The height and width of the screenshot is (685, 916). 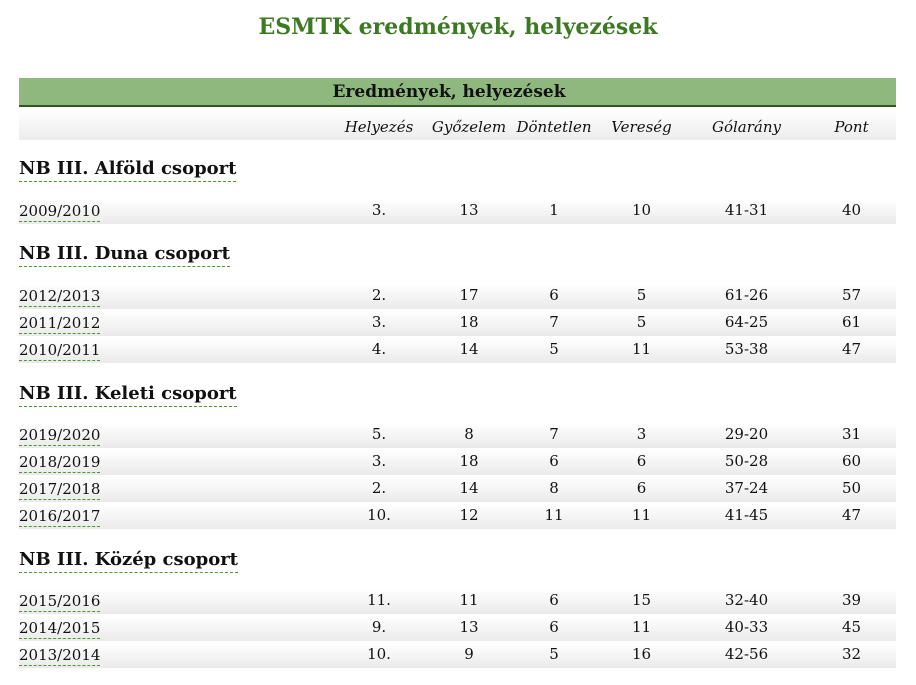 I want to click on cell-golarany: 61-26, so click(x=746, y=294).